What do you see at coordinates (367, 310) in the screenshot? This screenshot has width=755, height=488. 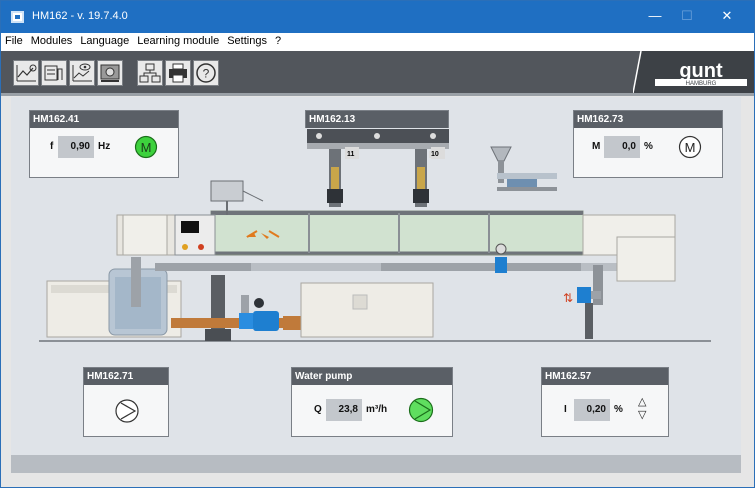 I see `middle-tank` at bounding box center [367, 310].